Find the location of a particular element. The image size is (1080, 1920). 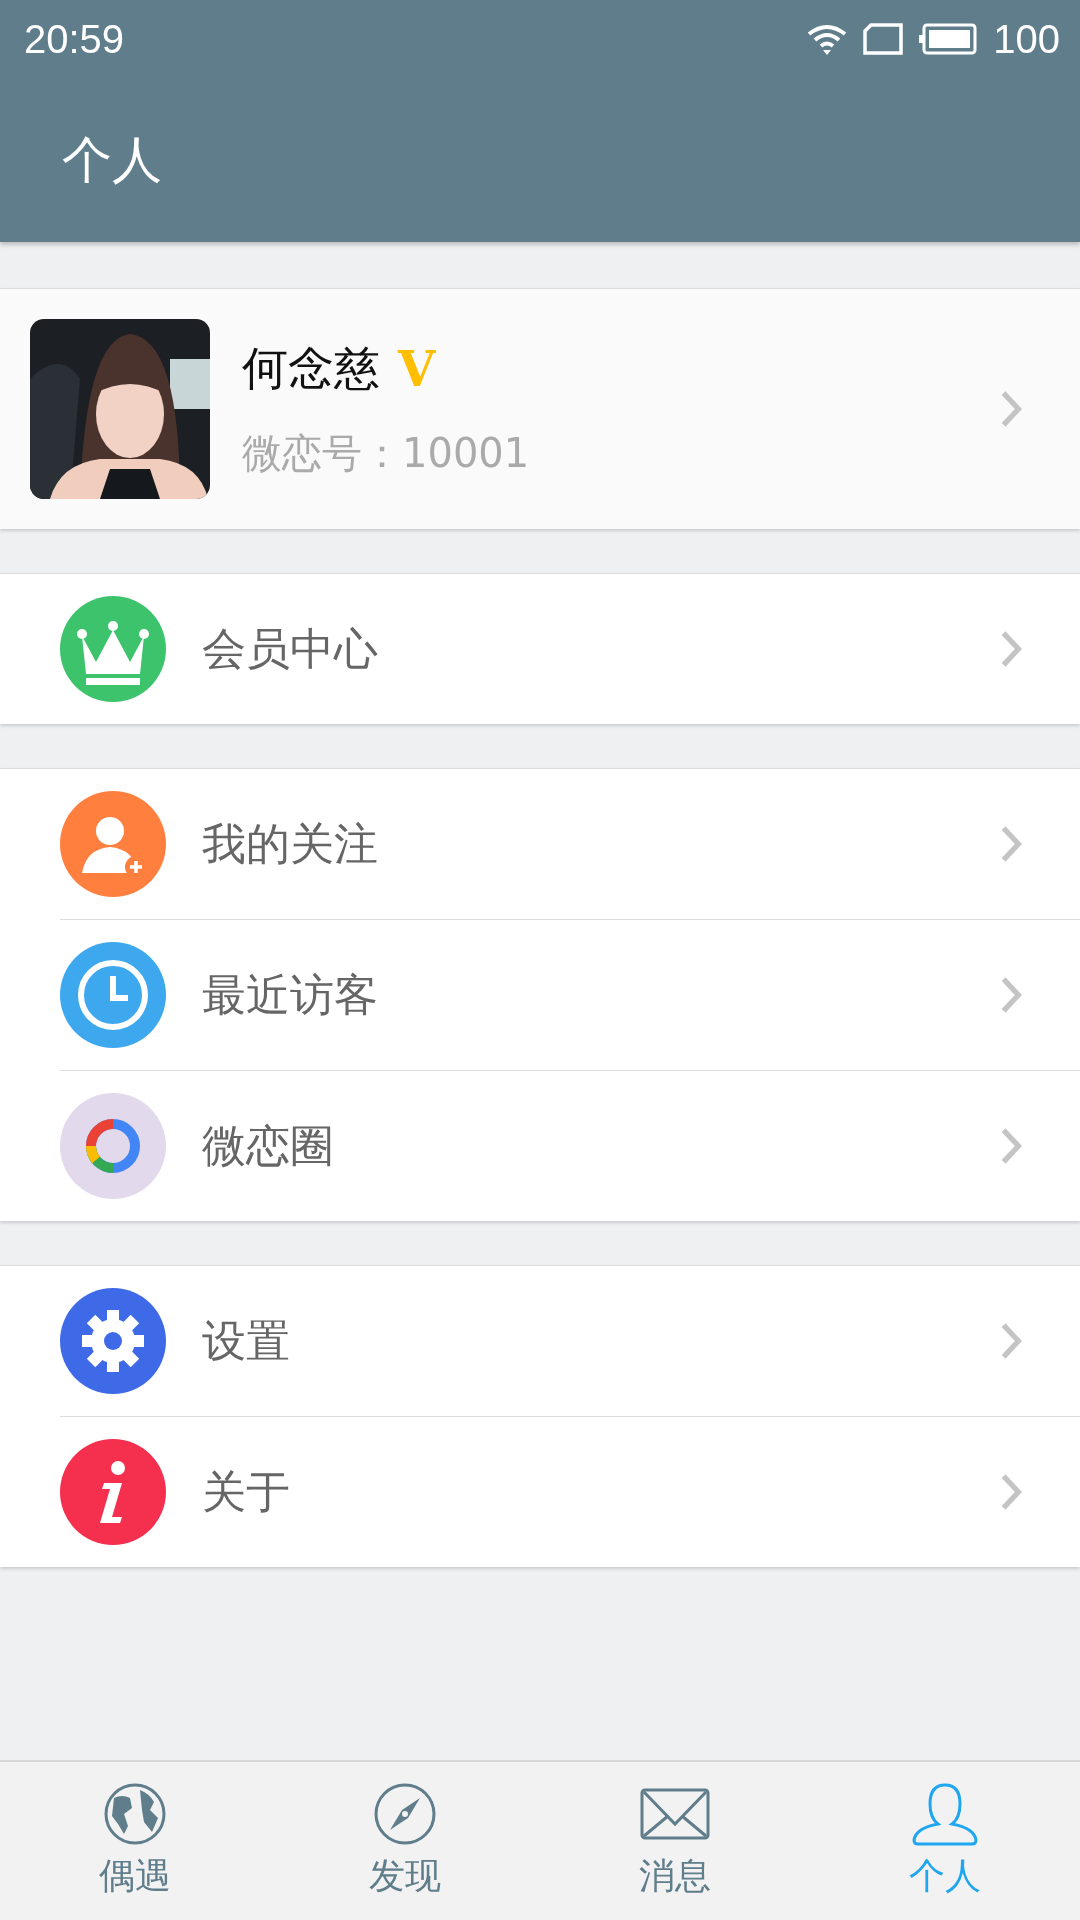

menu-item: 最近访客 is located at coordinates (540, 995).